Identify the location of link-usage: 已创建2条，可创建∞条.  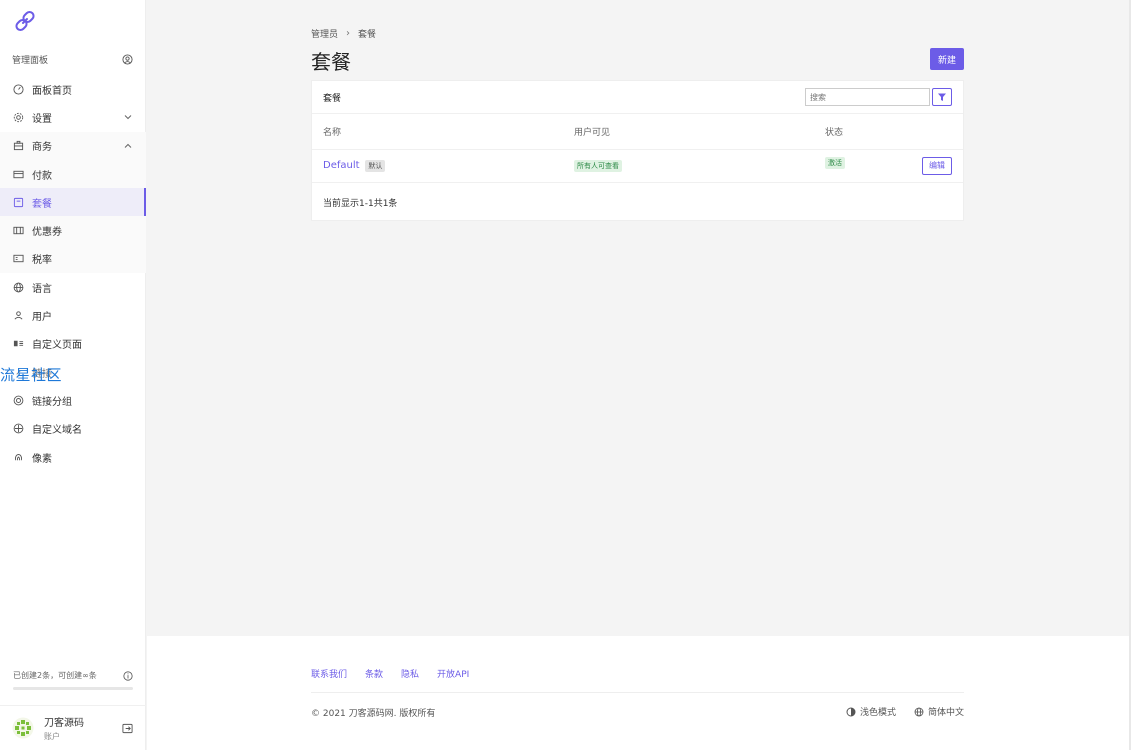
(73, 680).